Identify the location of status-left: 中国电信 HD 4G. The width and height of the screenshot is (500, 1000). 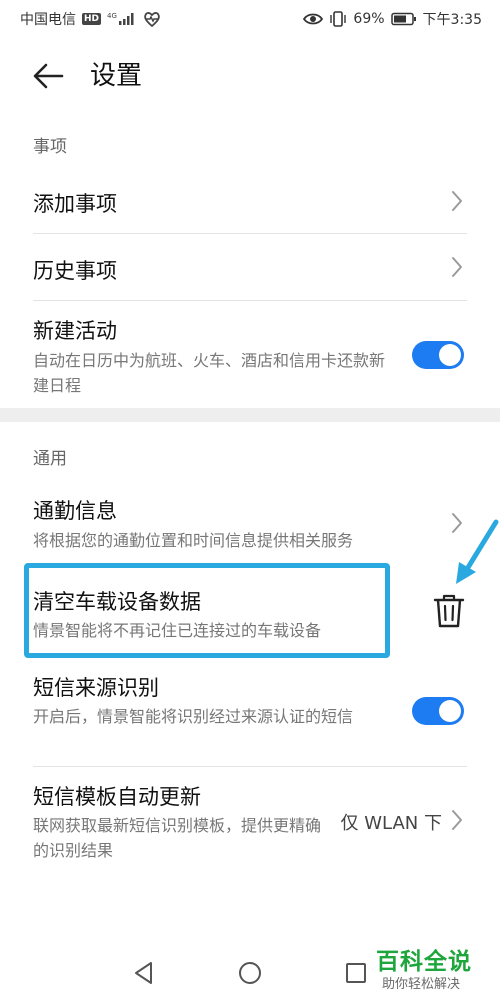
(90, 19).